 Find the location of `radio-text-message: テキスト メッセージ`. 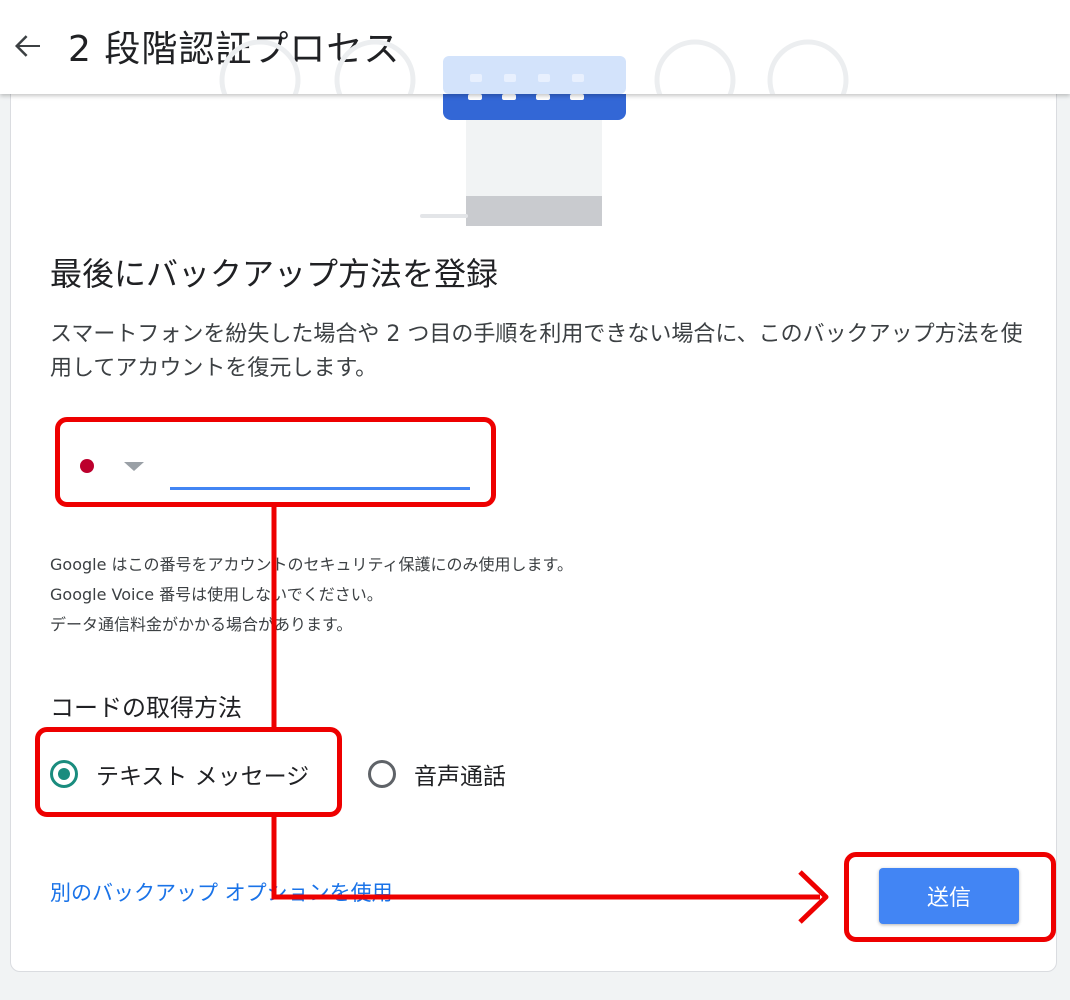

radio-text-message: テキスト メッセージ is located at coordinates (179, 774).